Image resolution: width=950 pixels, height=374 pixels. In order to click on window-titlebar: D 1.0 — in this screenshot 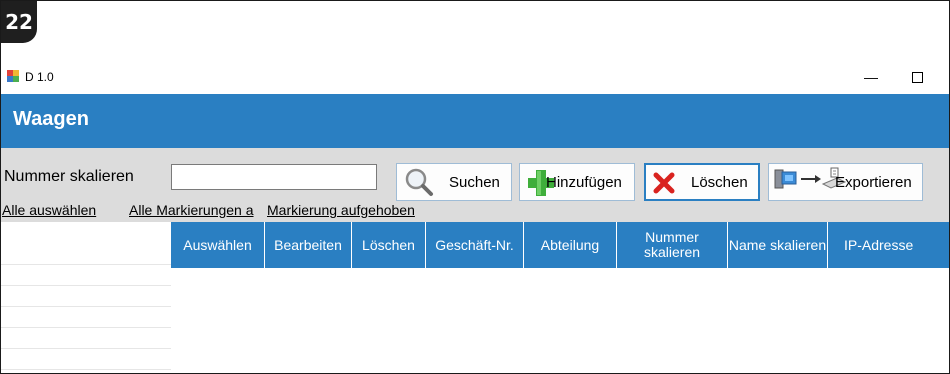, I will do `click(475, 78)`.